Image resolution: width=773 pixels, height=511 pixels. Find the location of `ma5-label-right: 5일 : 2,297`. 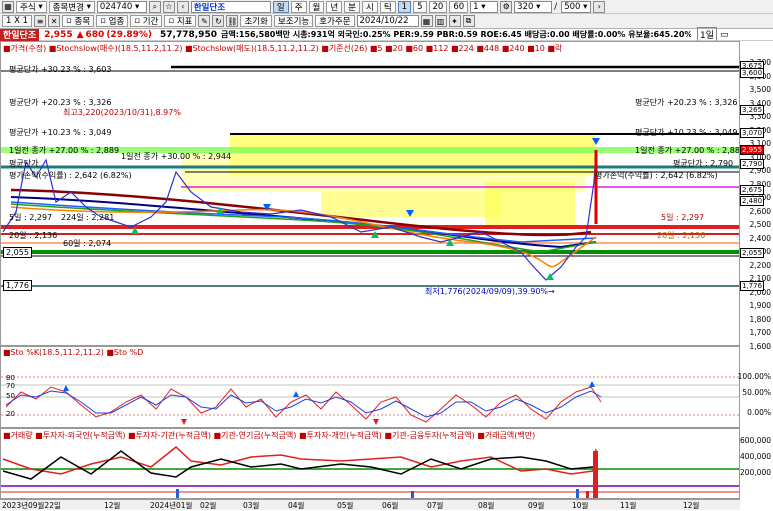

ma5-label-right: 5일 : 2,297 is located at coordinates (683, 217).